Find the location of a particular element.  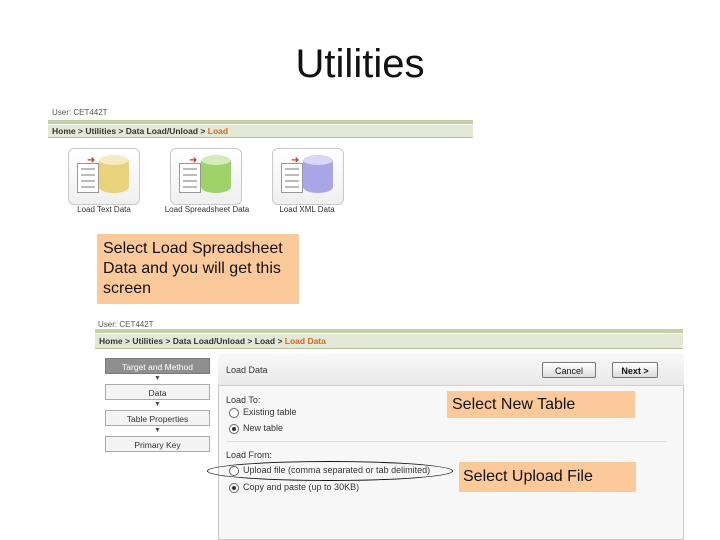

callout-upload-file: Select Upload File is located at coordinates (547, 477).